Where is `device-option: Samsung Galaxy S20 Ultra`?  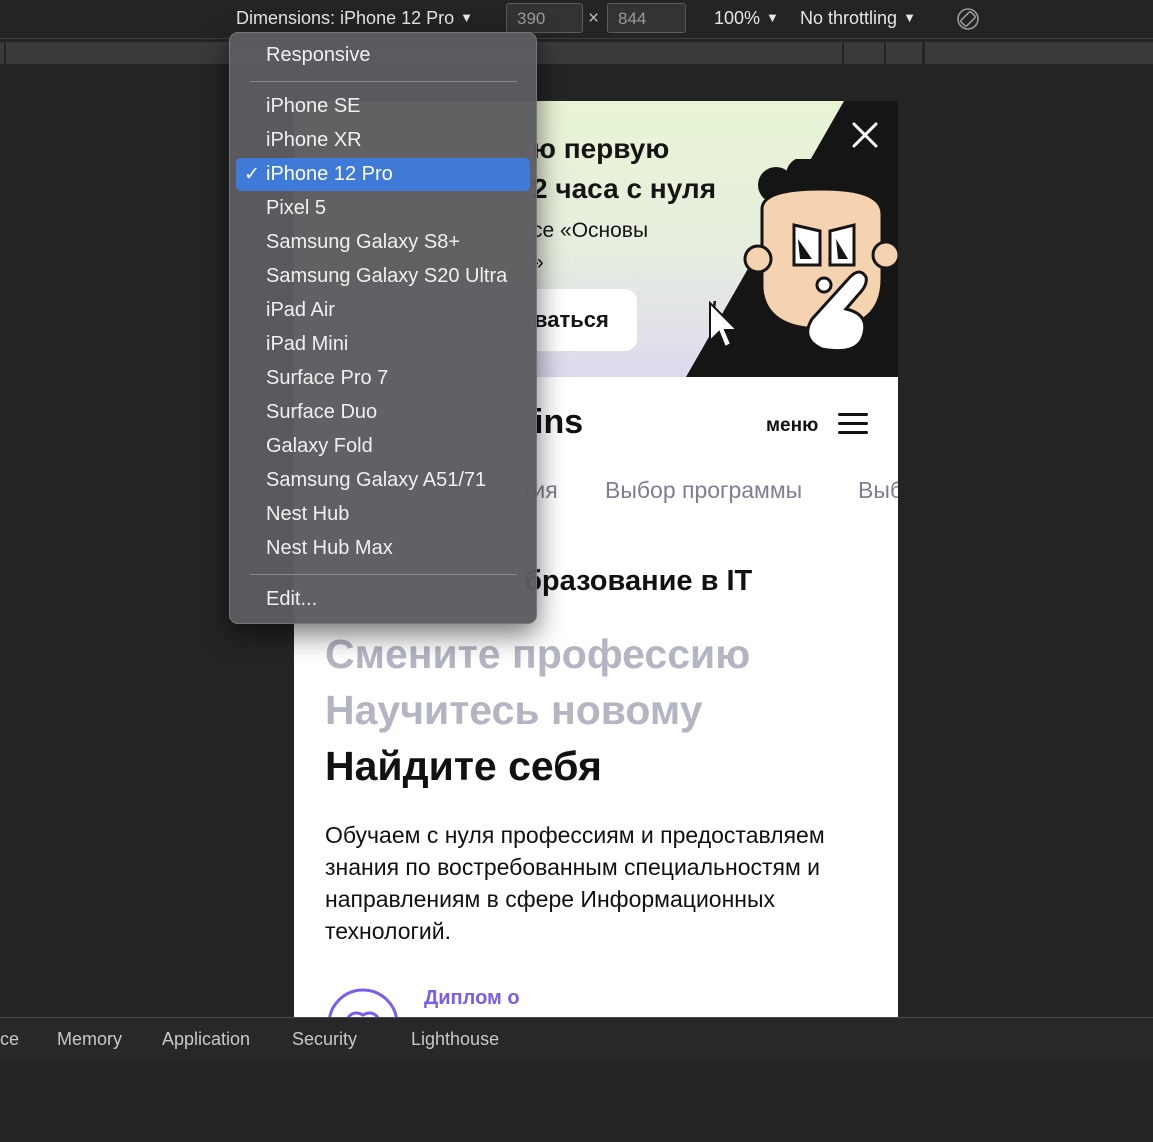 device-option: Samsung Galaxy S20 Ultra is located at coordinates (383, 276).